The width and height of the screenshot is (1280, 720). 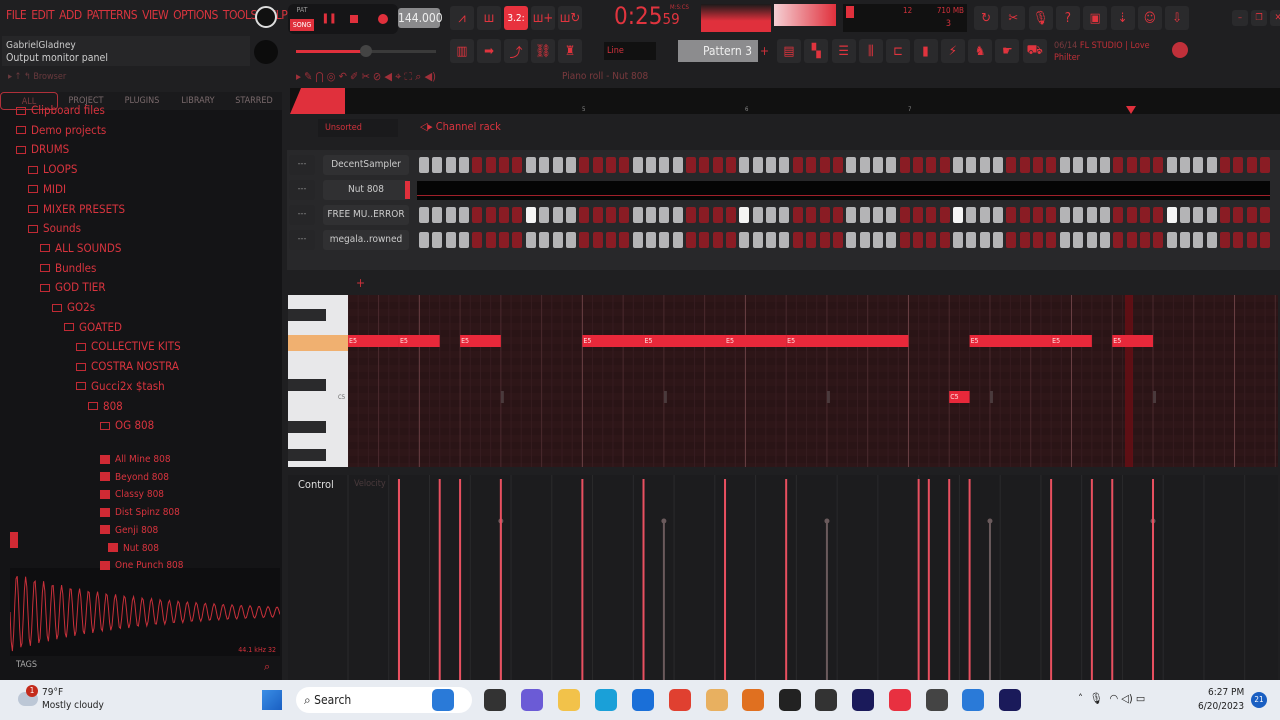 What do you see at coordinates (516, 18) in the screenshot?
I see `snap-button: 3.2:` at bounding box center [516, 18].